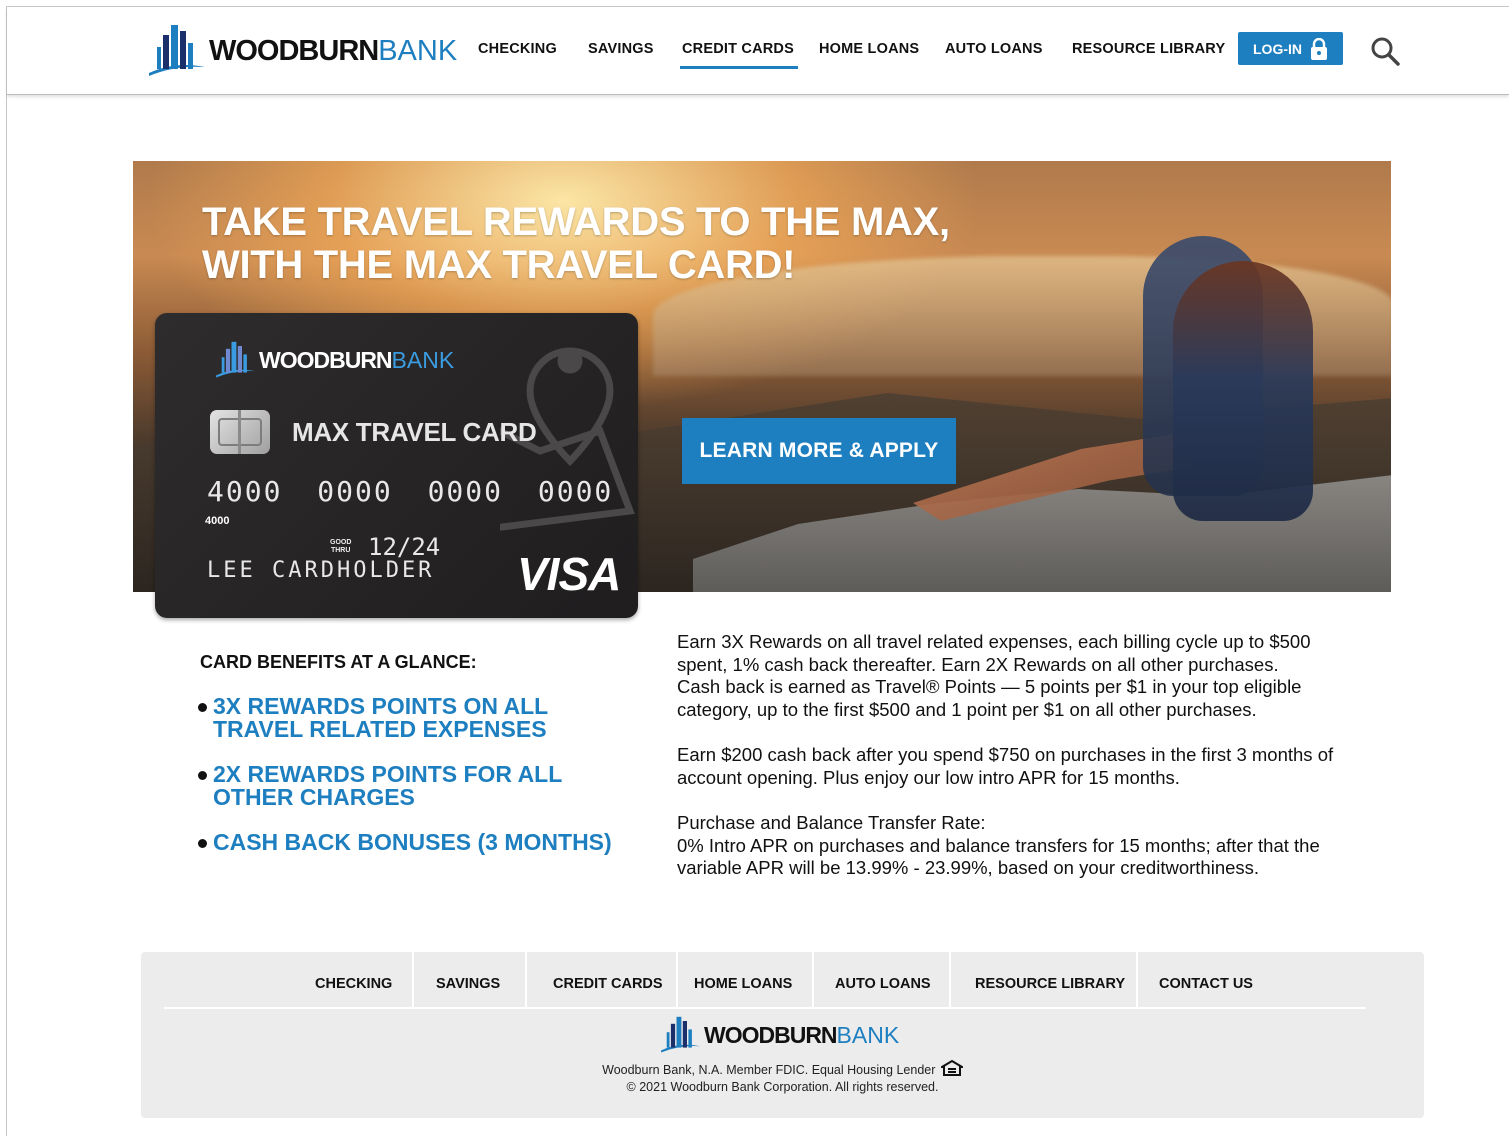 The image size is (1509, 1136). I want to click on card-small-number: 4000, so click(217, 521).